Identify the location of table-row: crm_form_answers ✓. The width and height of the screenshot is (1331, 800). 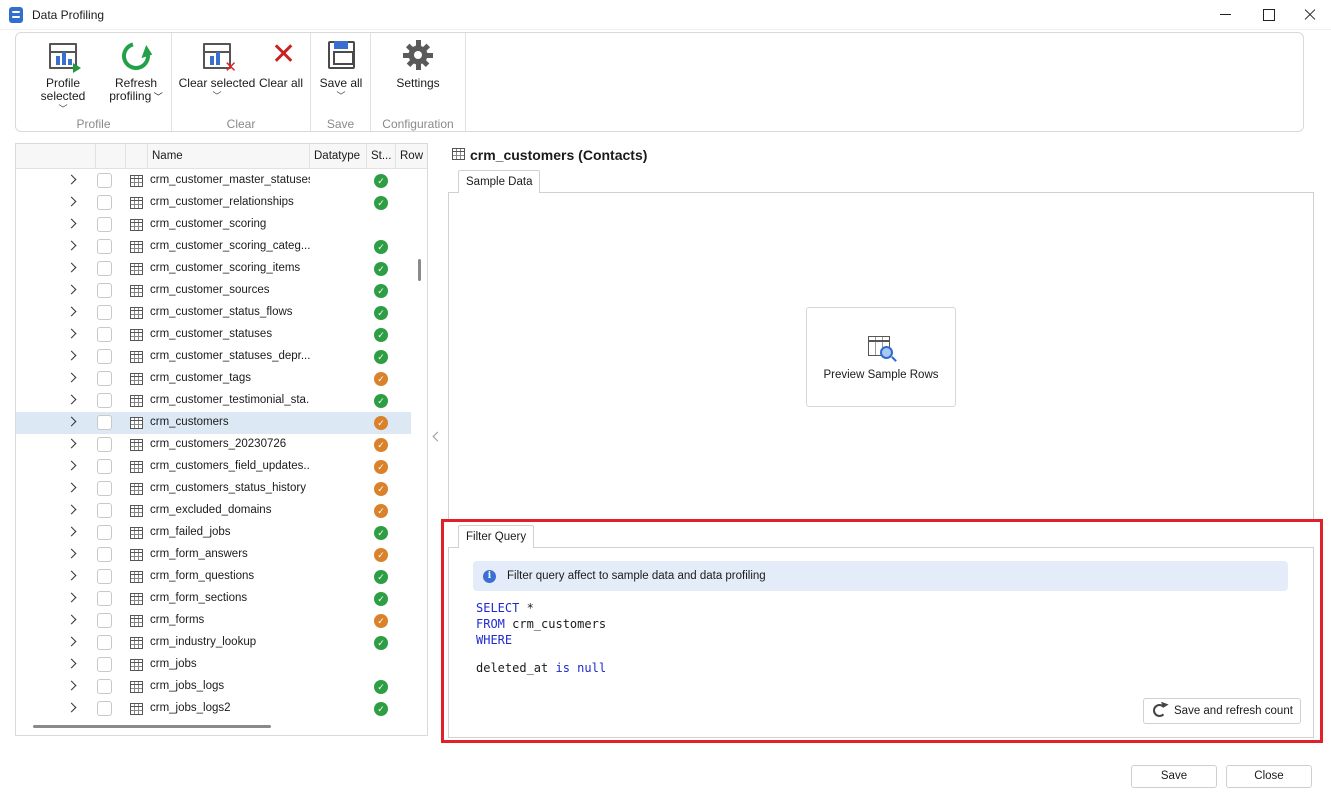
(213, 555).